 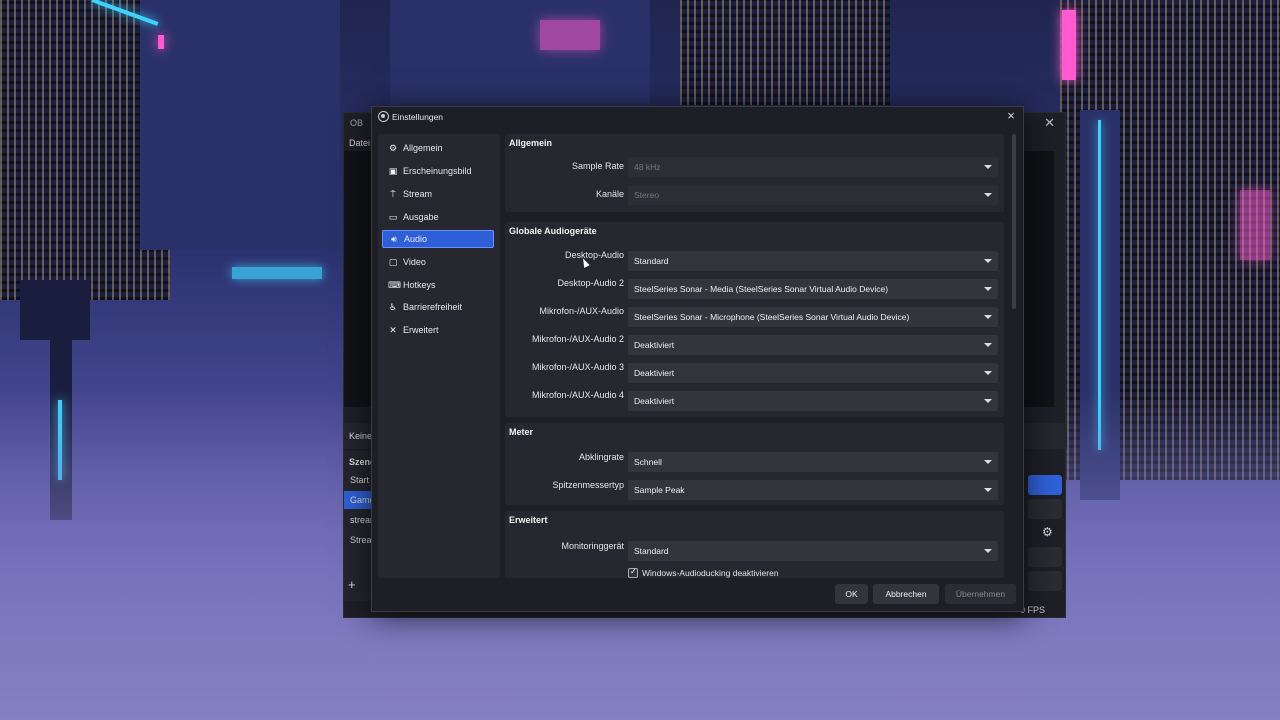 I want to click on scrollbar-thumb, so click(x=1014, y=221).